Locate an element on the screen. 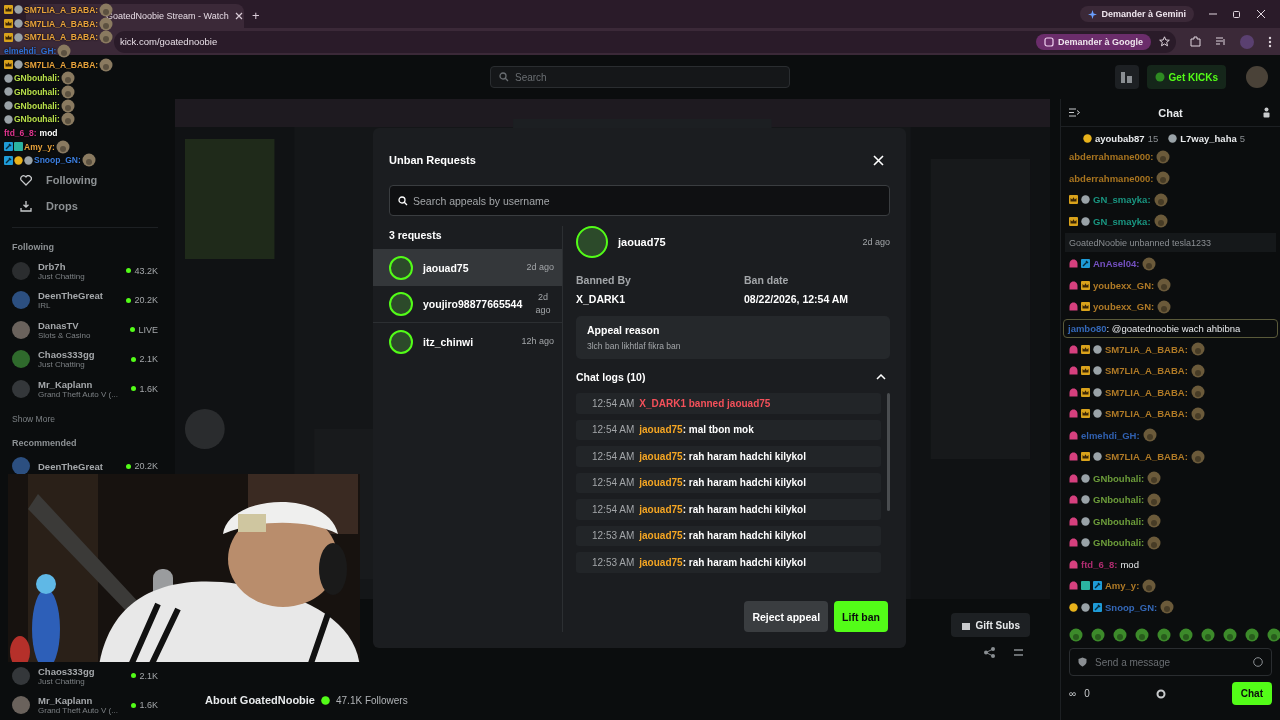 This screenshot has height=720, width=1280. users-icon is located at coordinates (1266, 112).